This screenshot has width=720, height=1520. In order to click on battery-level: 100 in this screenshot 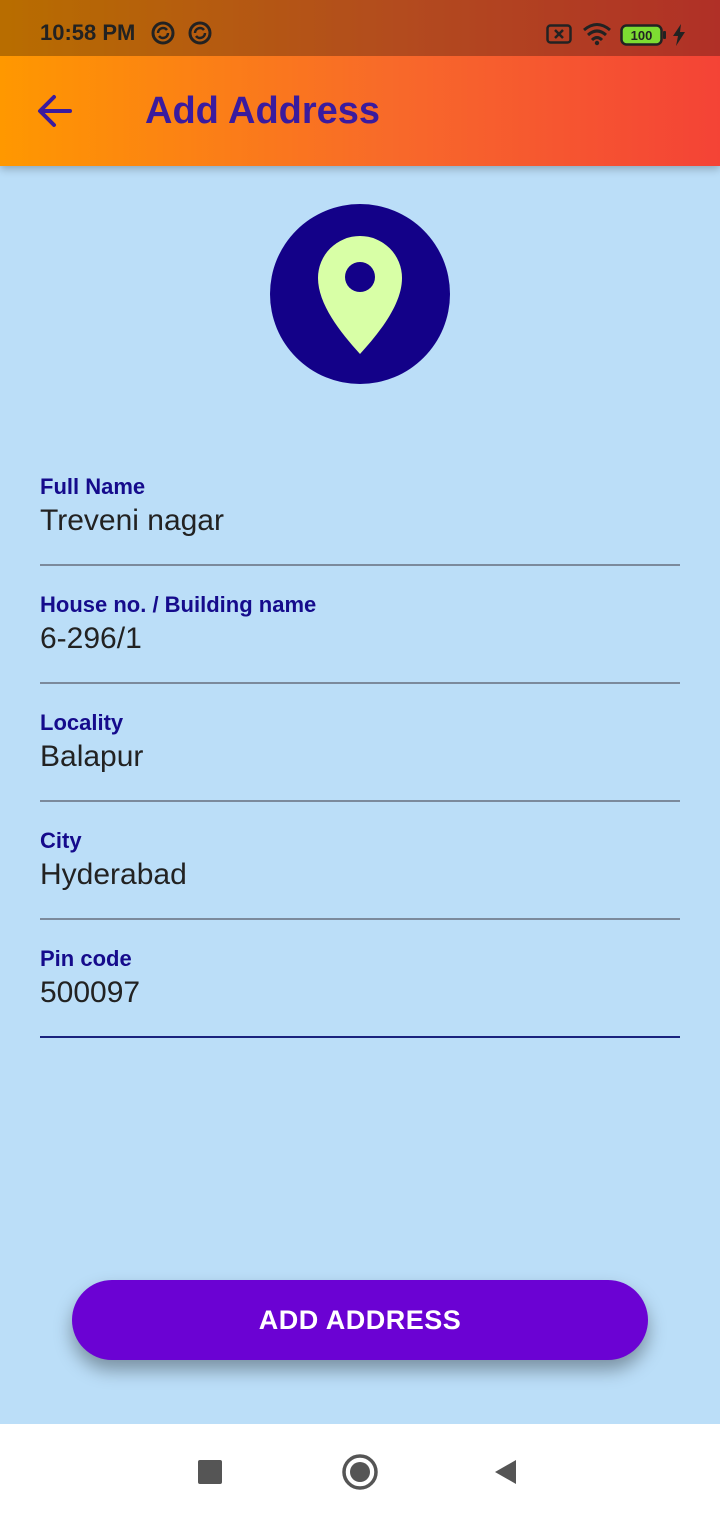, I will do `click(642, 35)`.